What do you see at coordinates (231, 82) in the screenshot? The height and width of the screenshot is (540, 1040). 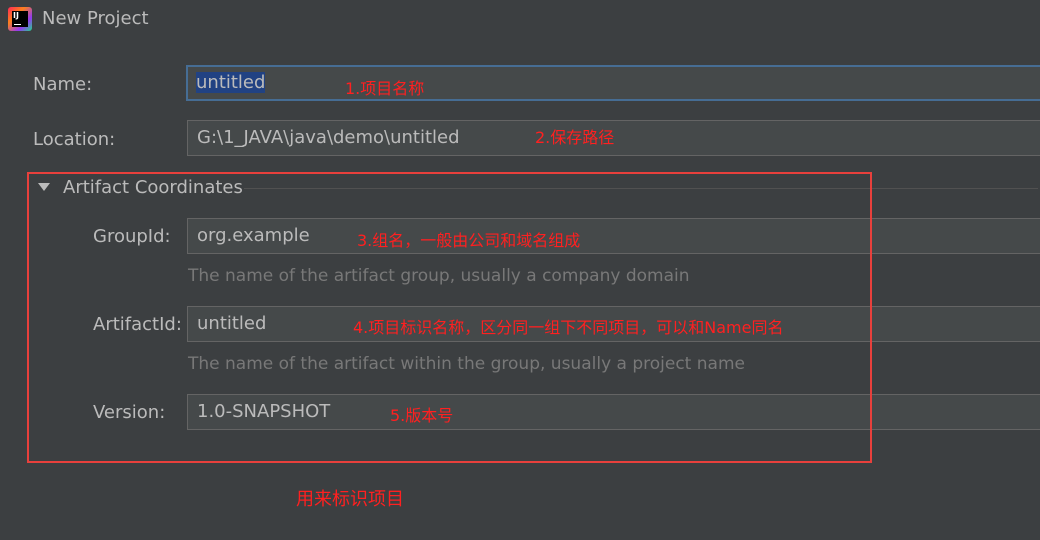 I see `name-value: untitled` at bounding box center [231, 82].